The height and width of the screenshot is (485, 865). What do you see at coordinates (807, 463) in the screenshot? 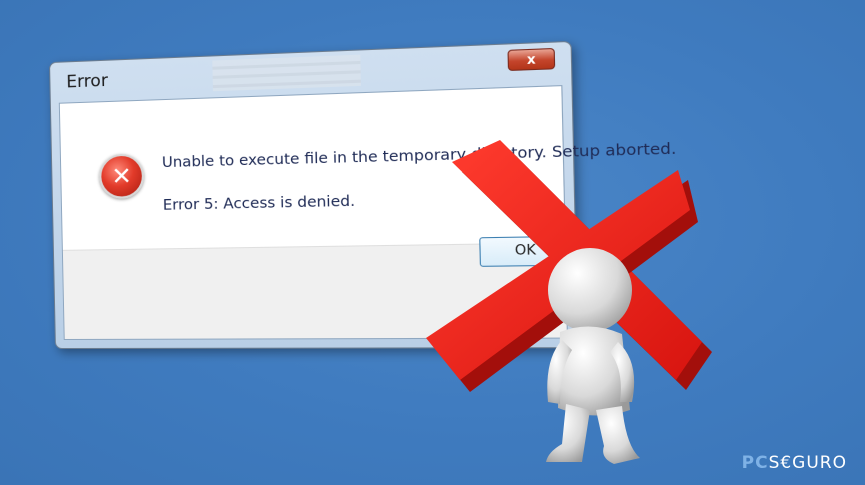
I see `watermark-suffix: S€GURO` at bounding box center [807, 463].